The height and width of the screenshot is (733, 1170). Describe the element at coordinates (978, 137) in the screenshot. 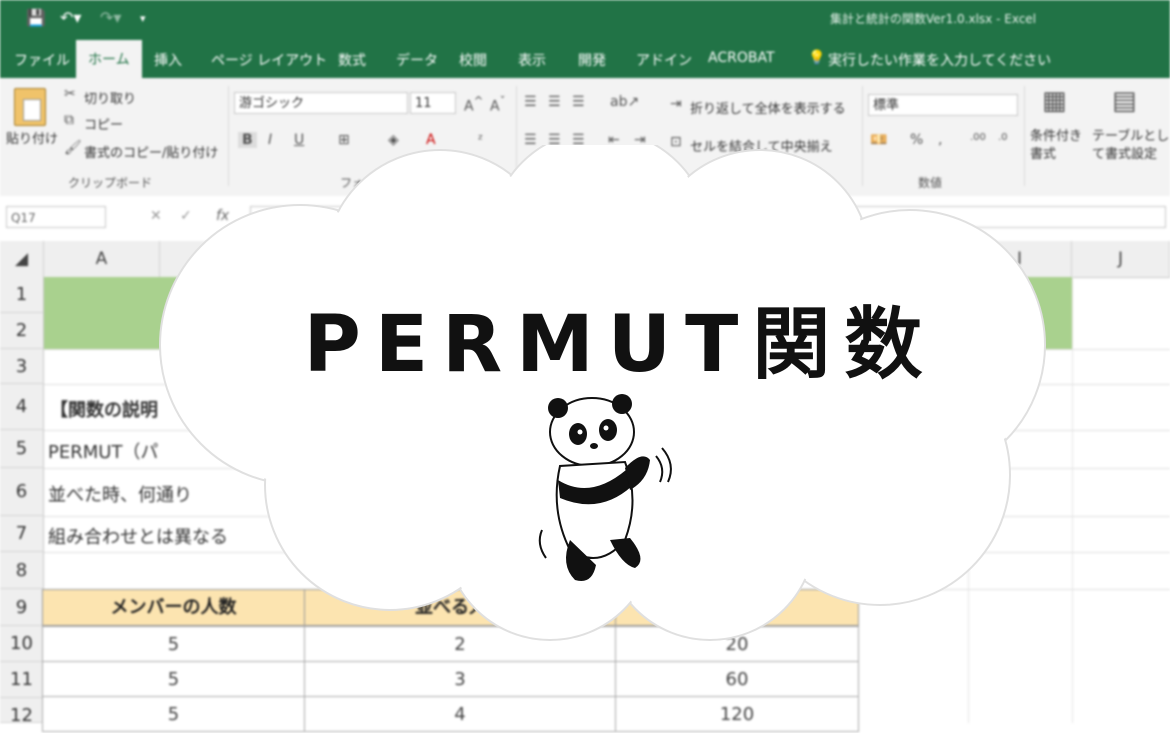

I see `increase-decimal-icon: .00` at that location.